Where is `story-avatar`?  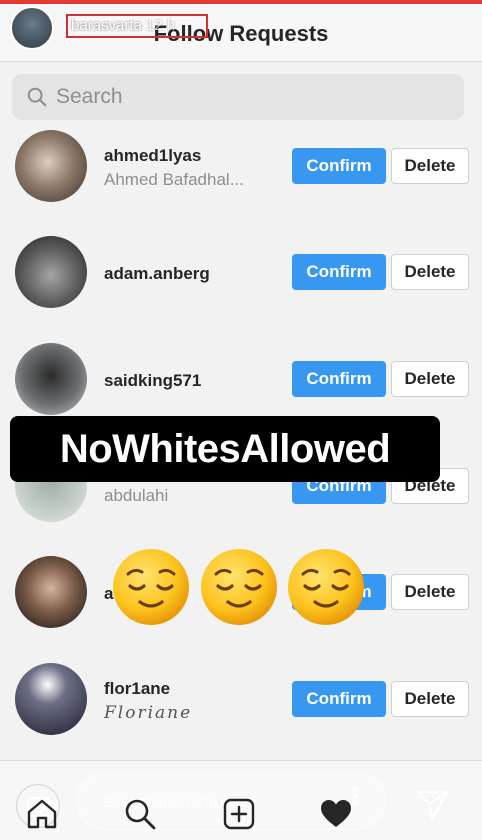
story-avatar is located at coordinates (32, 28).